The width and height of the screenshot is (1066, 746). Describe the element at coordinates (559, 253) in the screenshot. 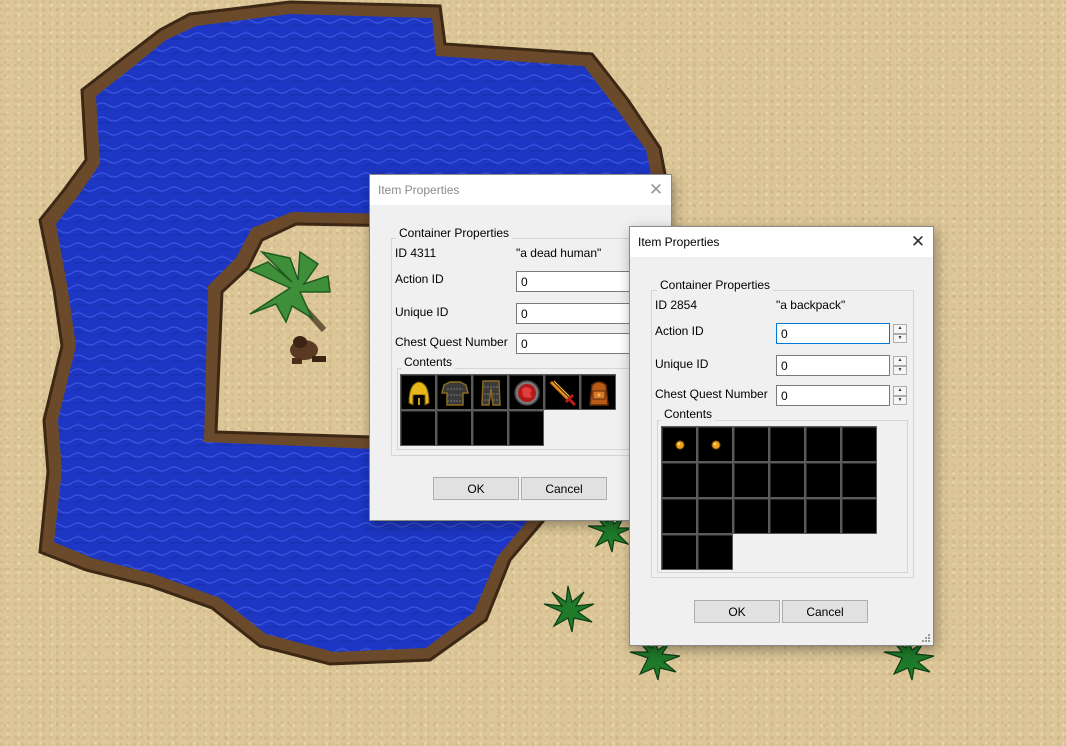

I see `item-name-label: "a dead human"` at that location.